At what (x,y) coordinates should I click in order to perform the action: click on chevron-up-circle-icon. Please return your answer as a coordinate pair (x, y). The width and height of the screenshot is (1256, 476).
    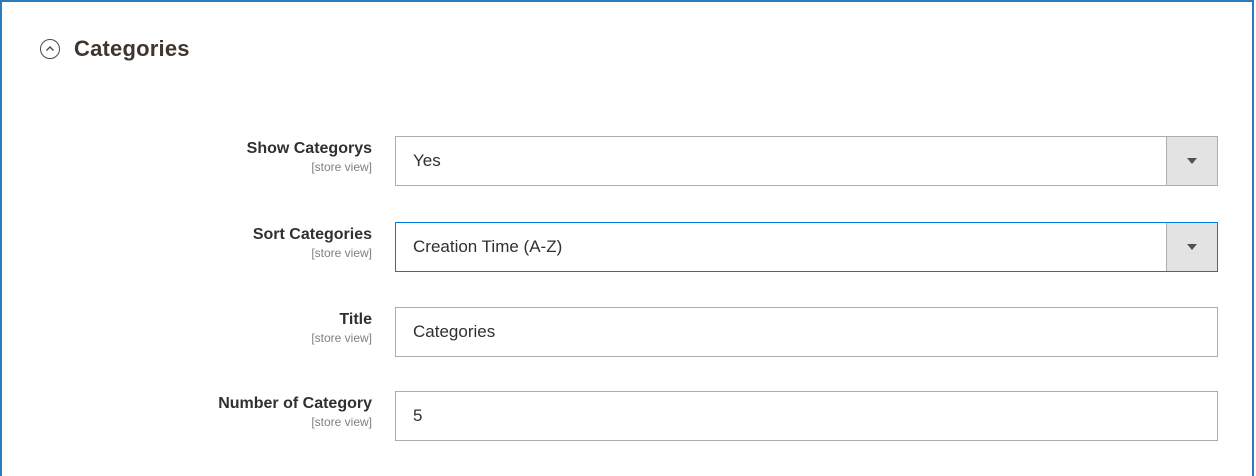
    Looking at the image, I should click on (50, 49).